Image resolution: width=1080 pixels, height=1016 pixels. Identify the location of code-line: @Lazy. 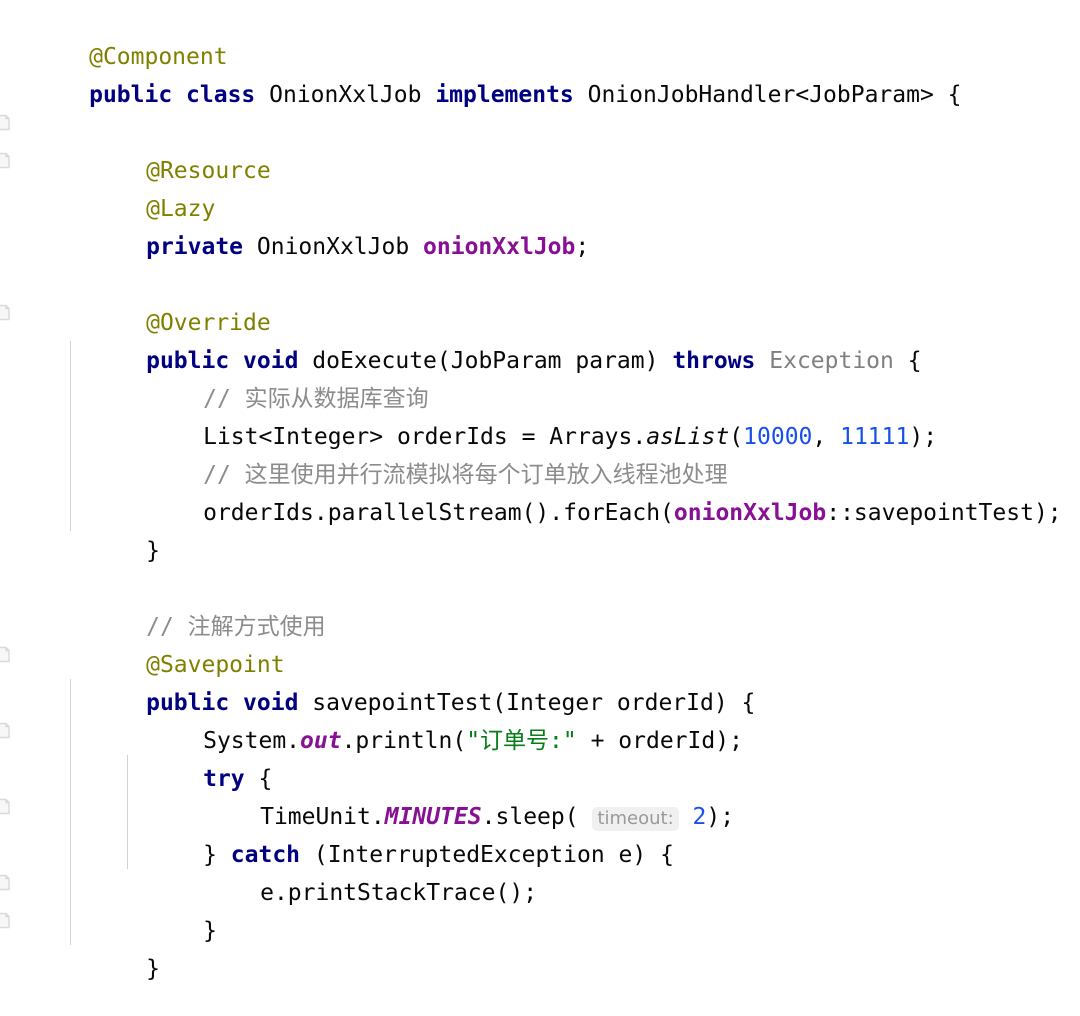
(540, 187).